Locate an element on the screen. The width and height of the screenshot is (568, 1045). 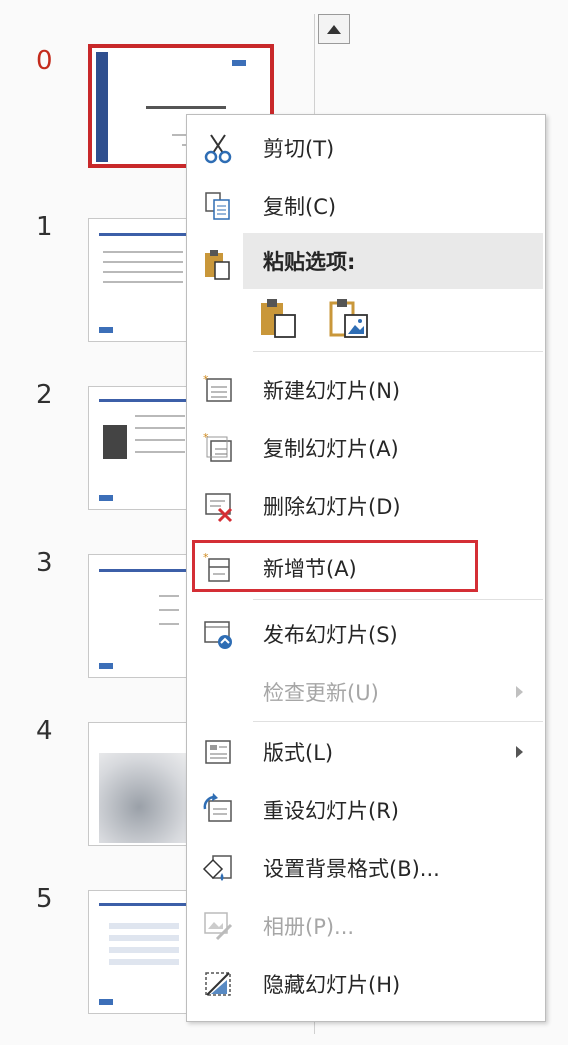
paste-as-picture-icon is located at coordinates (350, 318).